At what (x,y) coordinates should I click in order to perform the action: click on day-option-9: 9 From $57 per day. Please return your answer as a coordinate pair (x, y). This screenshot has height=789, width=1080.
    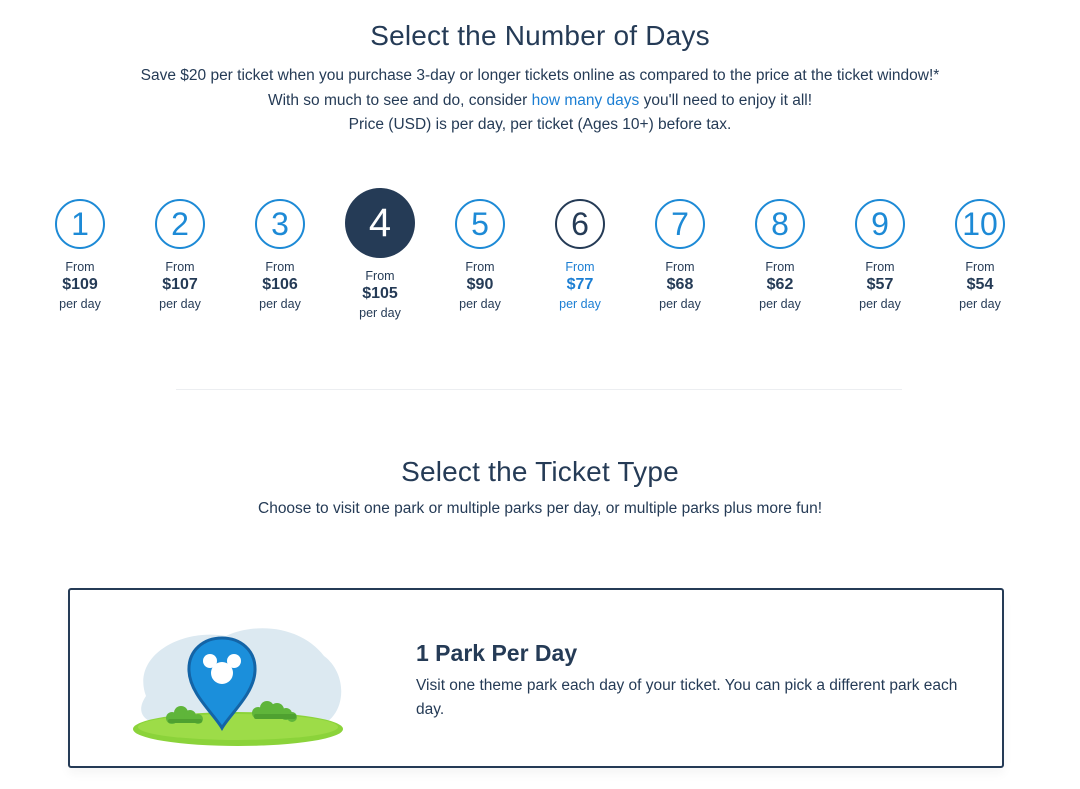
    Looking at the image, I should click on (880, 249).